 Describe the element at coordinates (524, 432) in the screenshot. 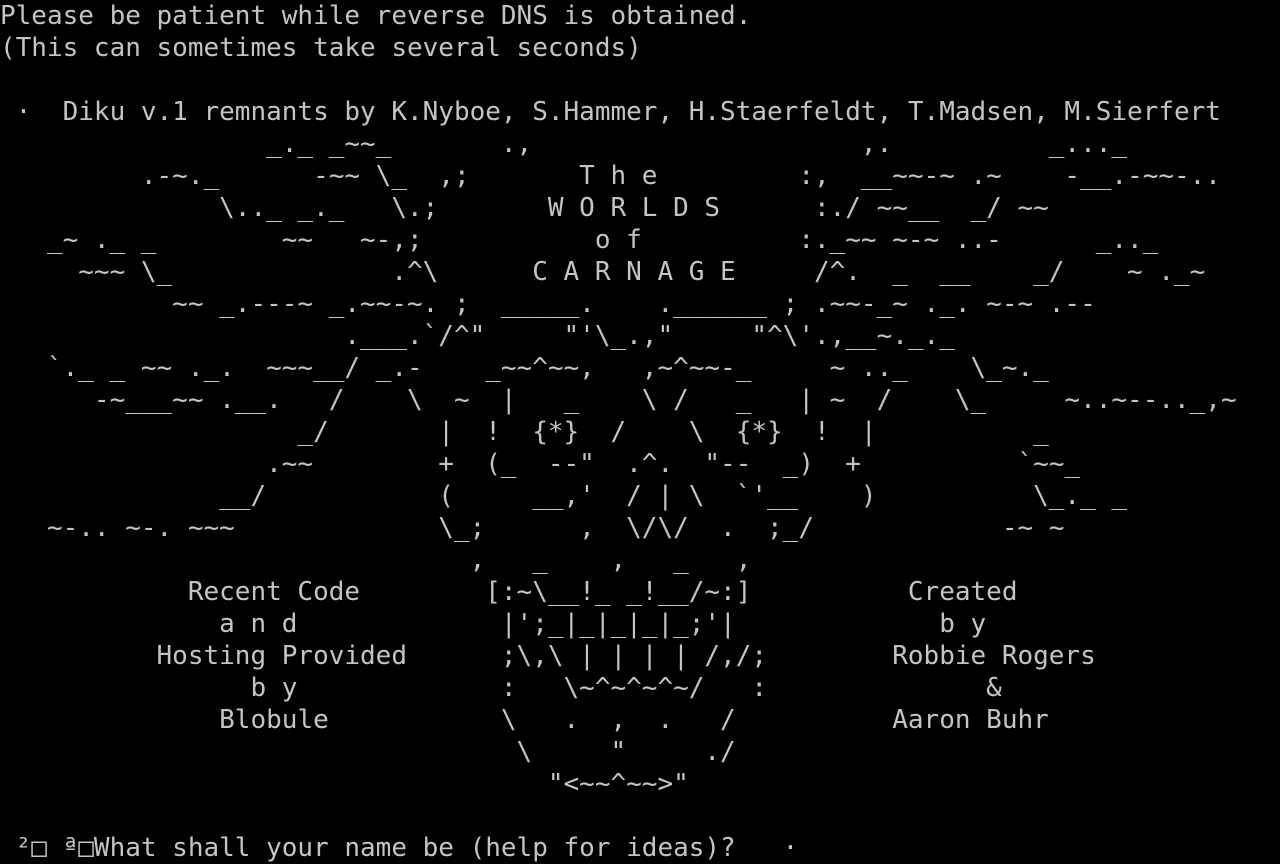

I see `ascii-art-line: _/ | ! {*} / \ {*} ! | _` at that location.